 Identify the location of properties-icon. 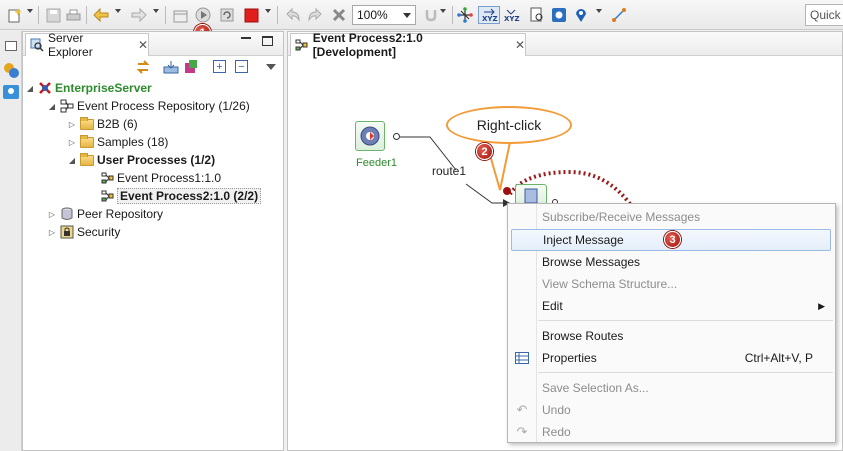
(522, 358).